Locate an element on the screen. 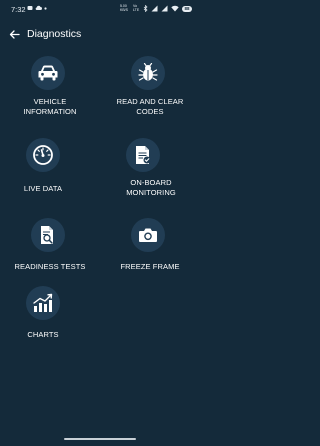 Image resolution: width=320 pixels, height=446 pixels. tile-readiness-tests: READINESS TESTS is located at coordinates (50, 246).